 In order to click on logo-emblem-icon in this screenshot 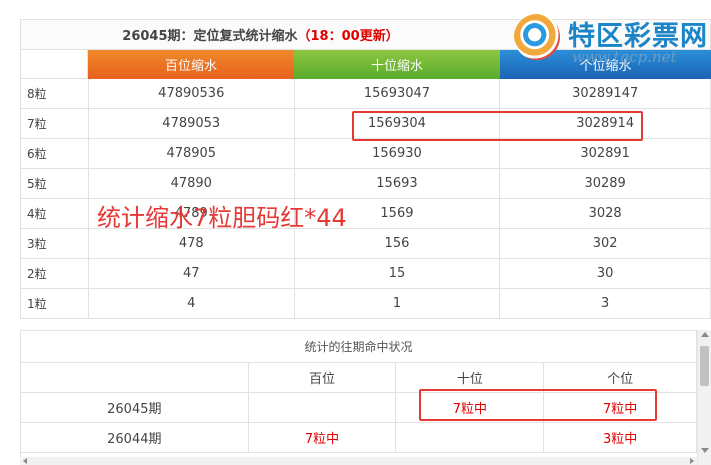, I will do `click(537, 37)`.